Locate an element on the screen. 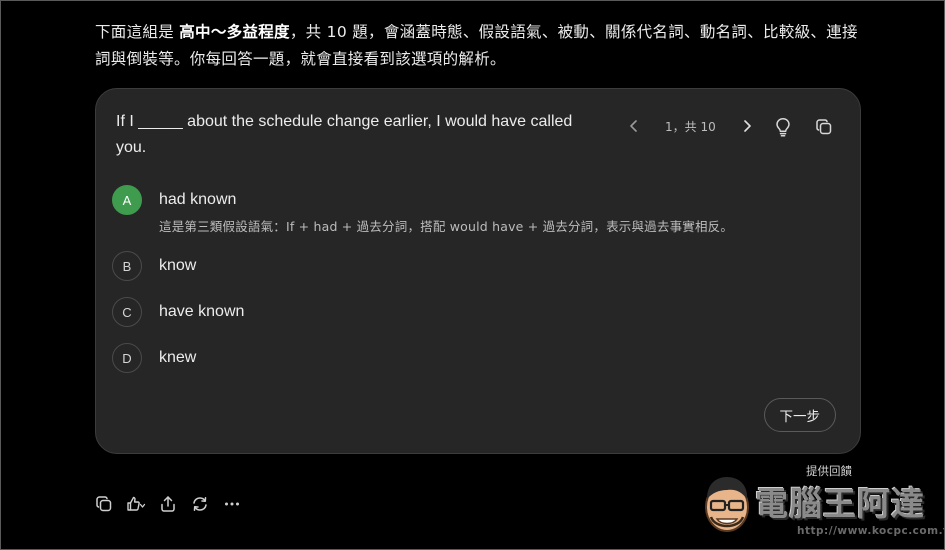 Image resolution: width=945 pixels, height=550 pixels. hint-button is located at coordinates (783, 127).